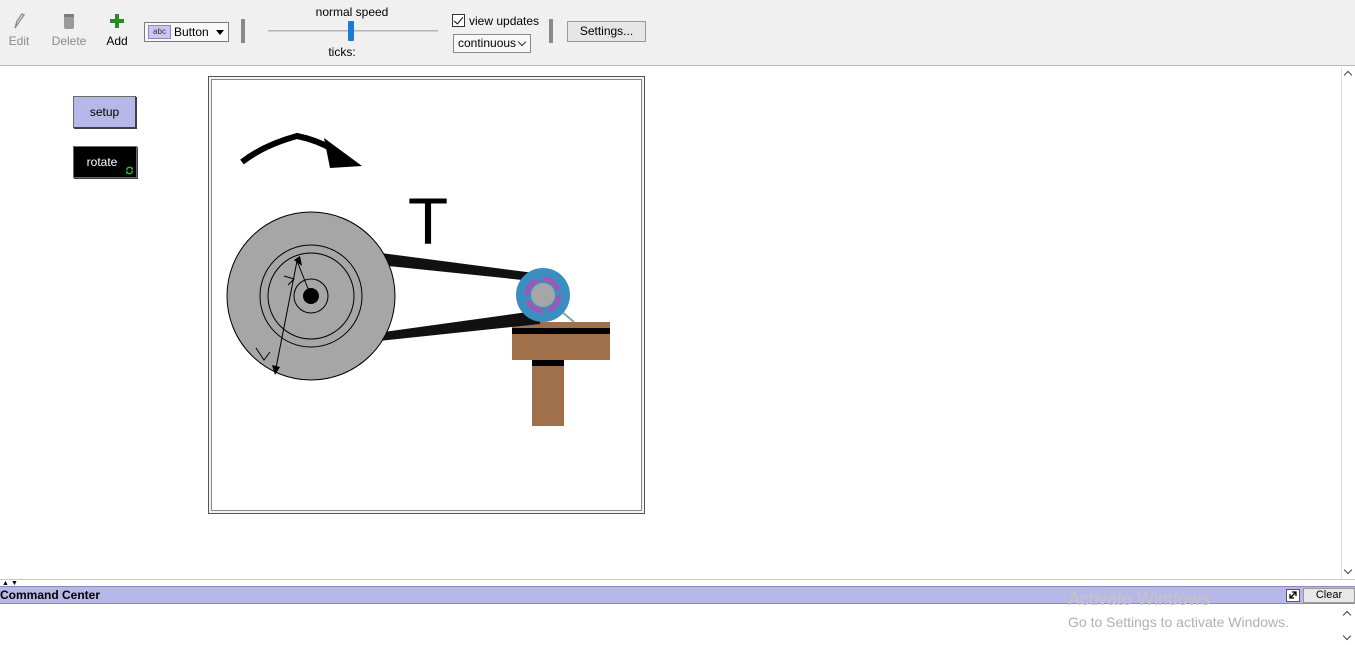  I want to click on command-center-scrollbar, so click(1348, 624).